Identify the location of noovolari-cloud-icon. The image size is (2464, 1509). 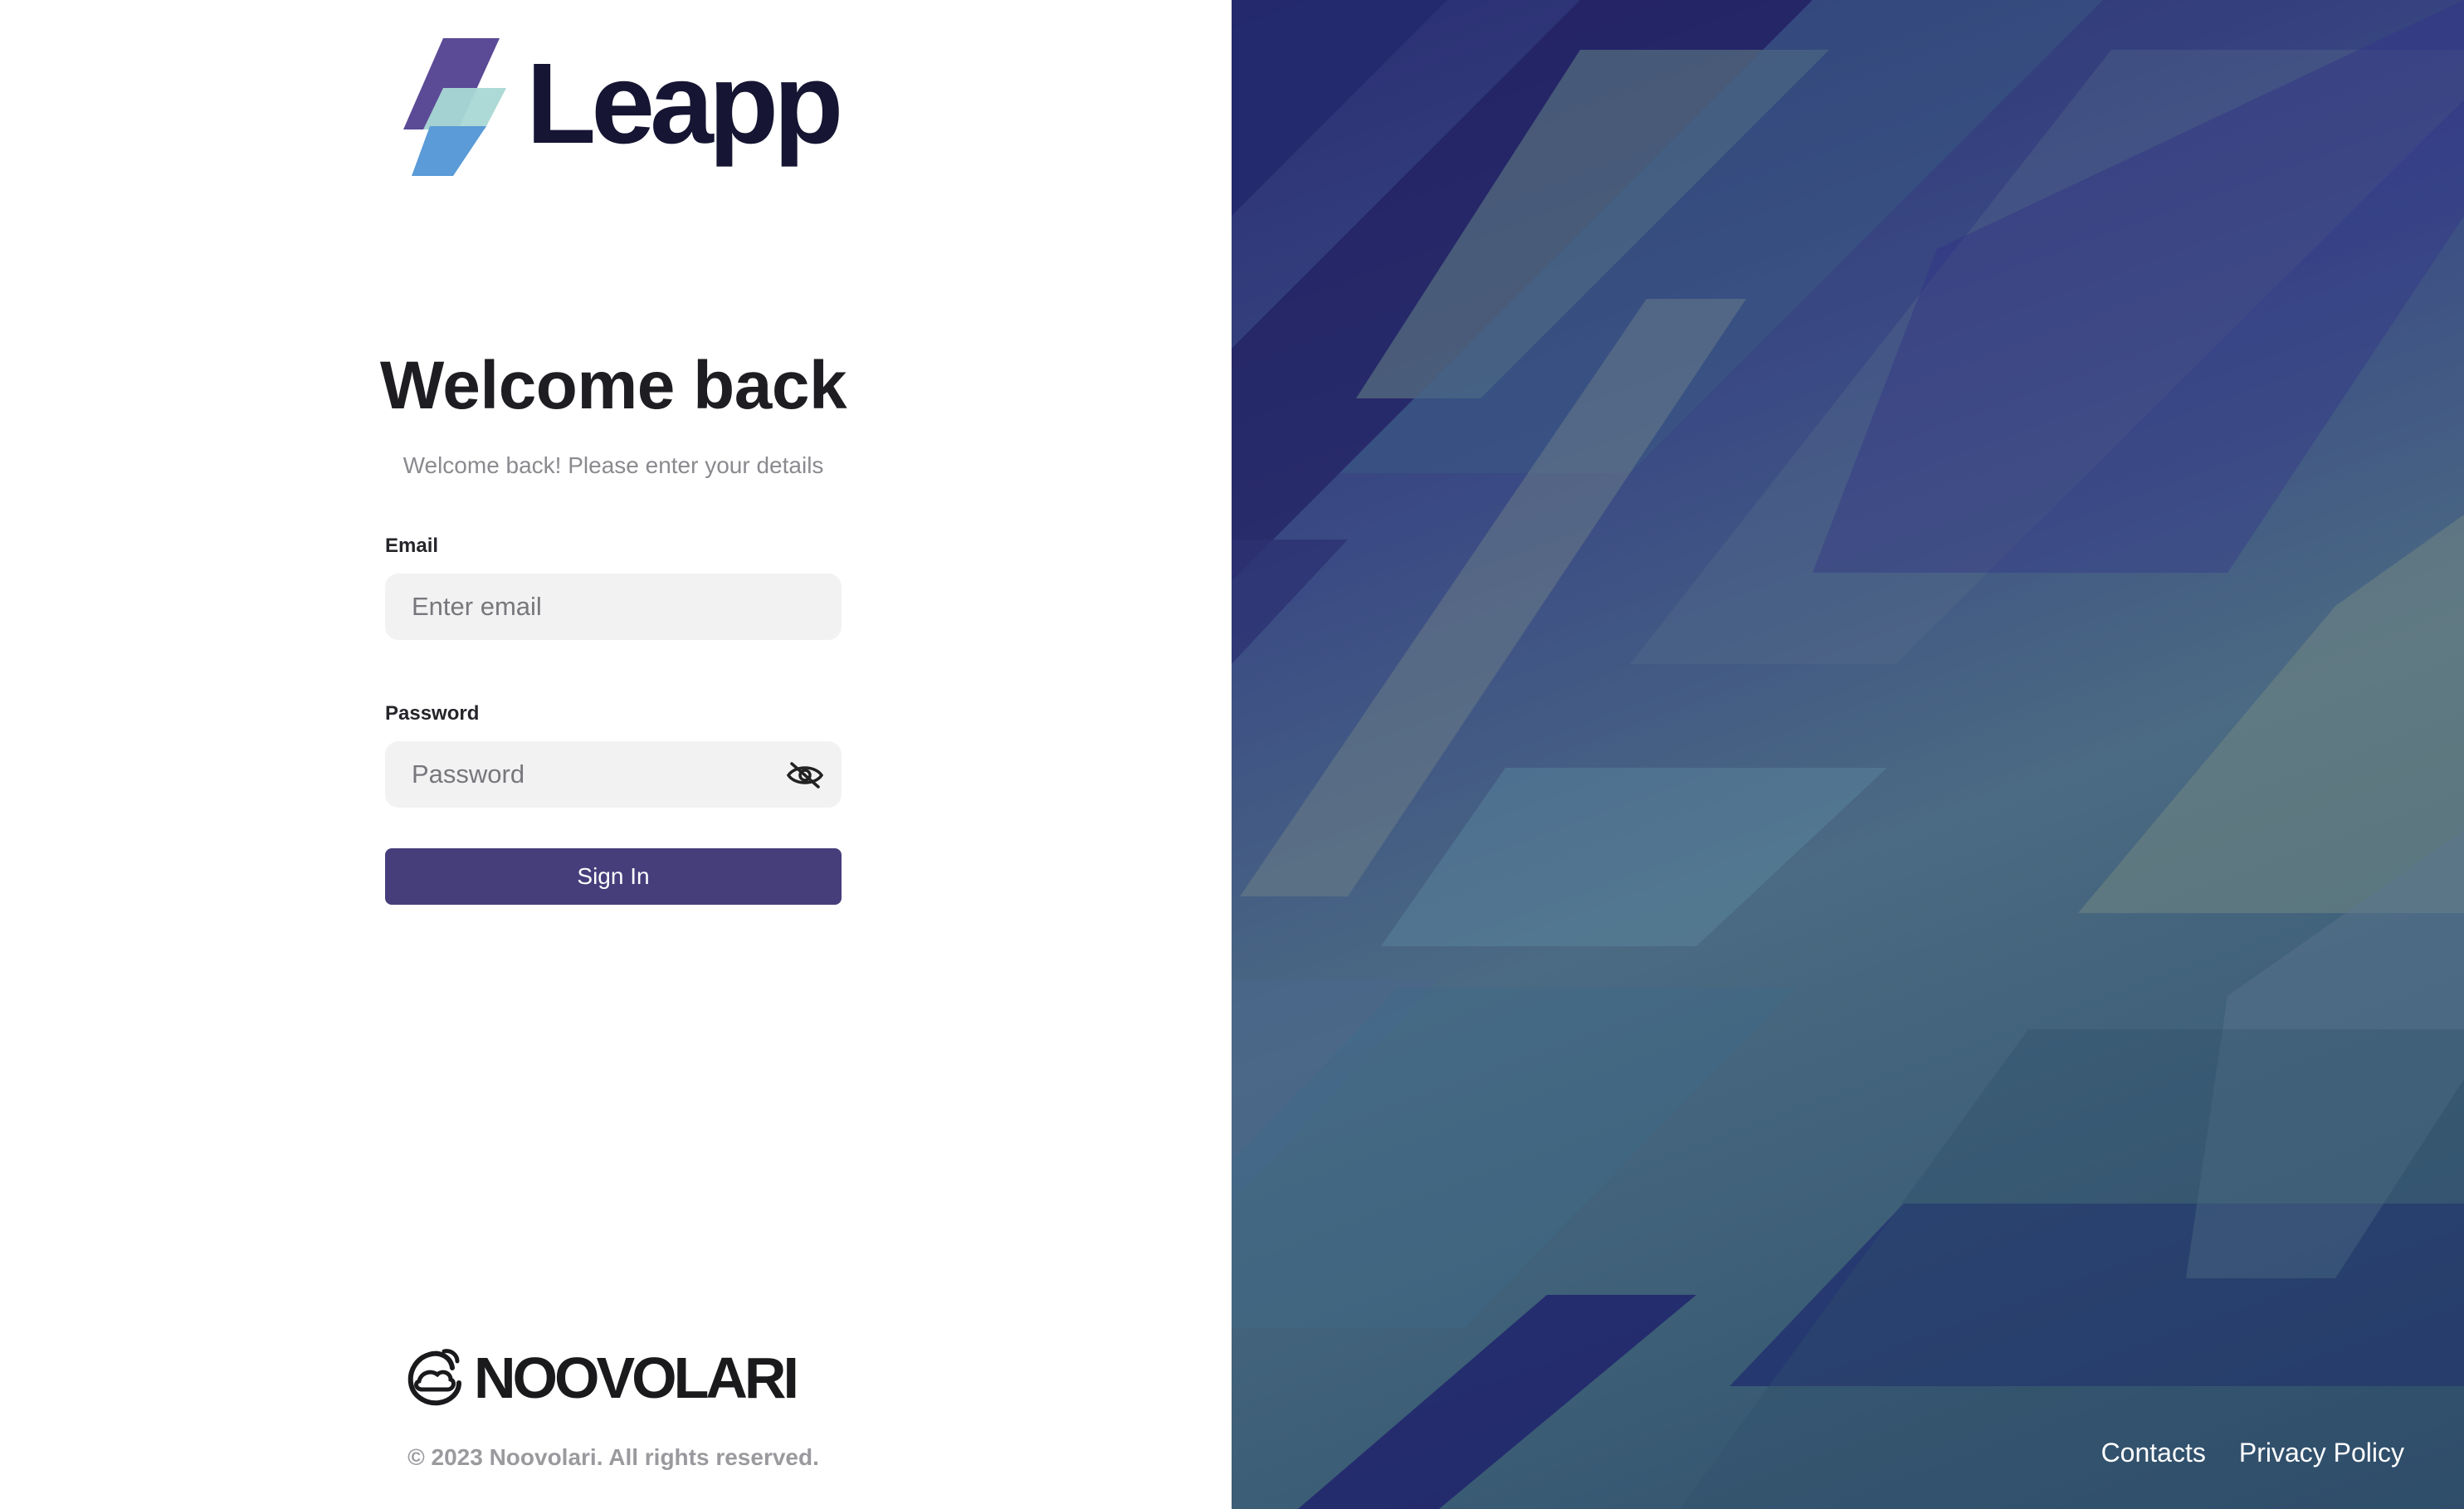
(434, 1378).